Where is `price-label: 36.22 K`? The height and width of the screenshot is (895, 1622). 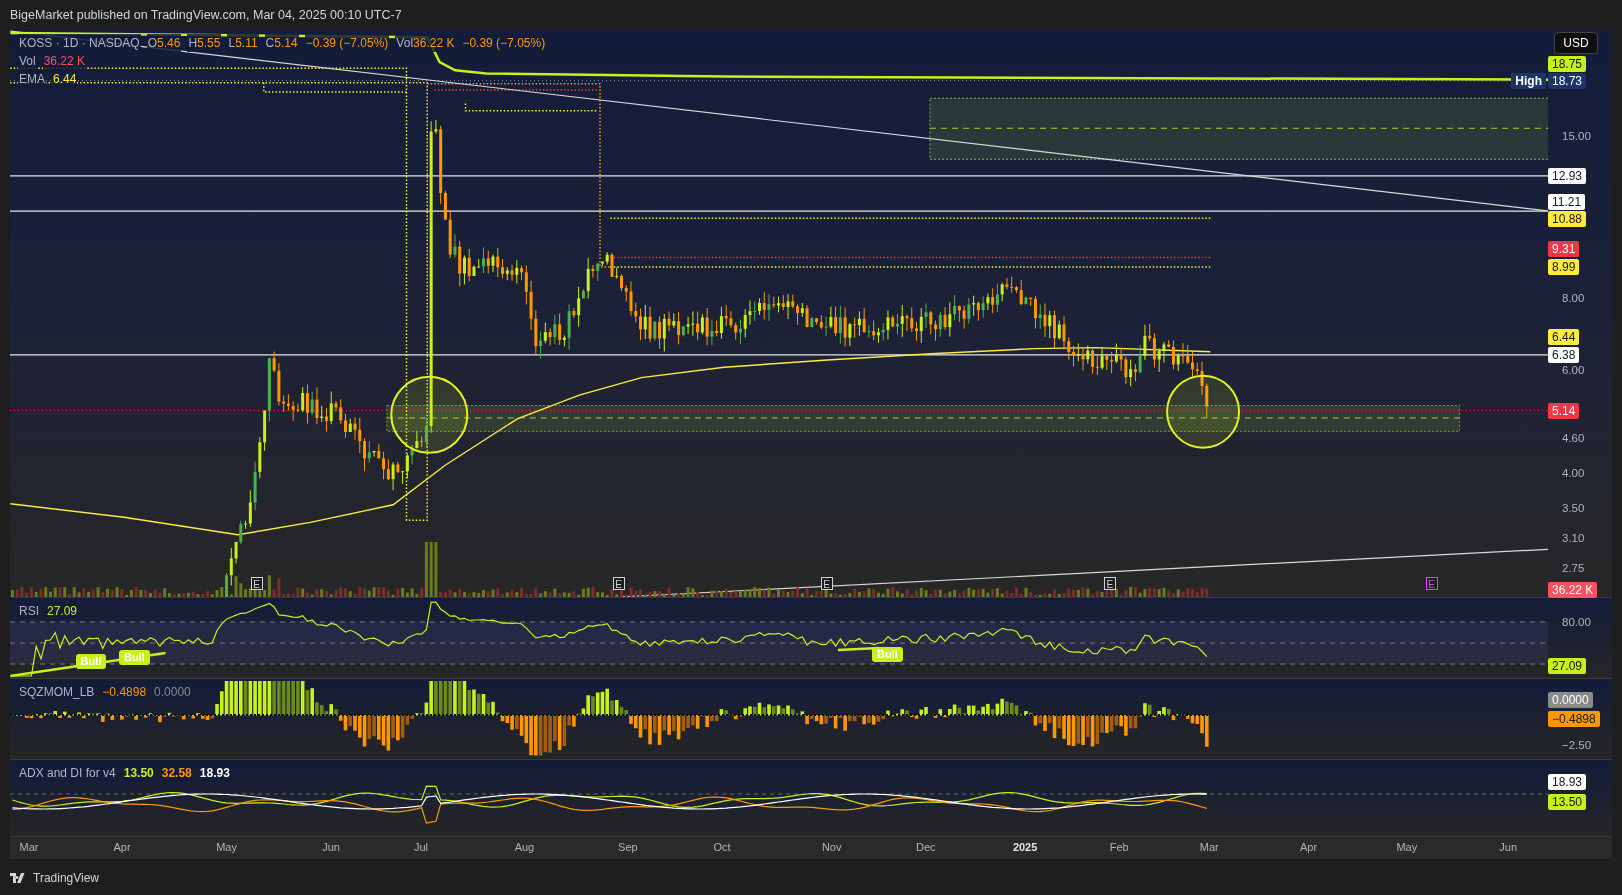 price-label: 36.22 K is located at coordinates (1573, 589).